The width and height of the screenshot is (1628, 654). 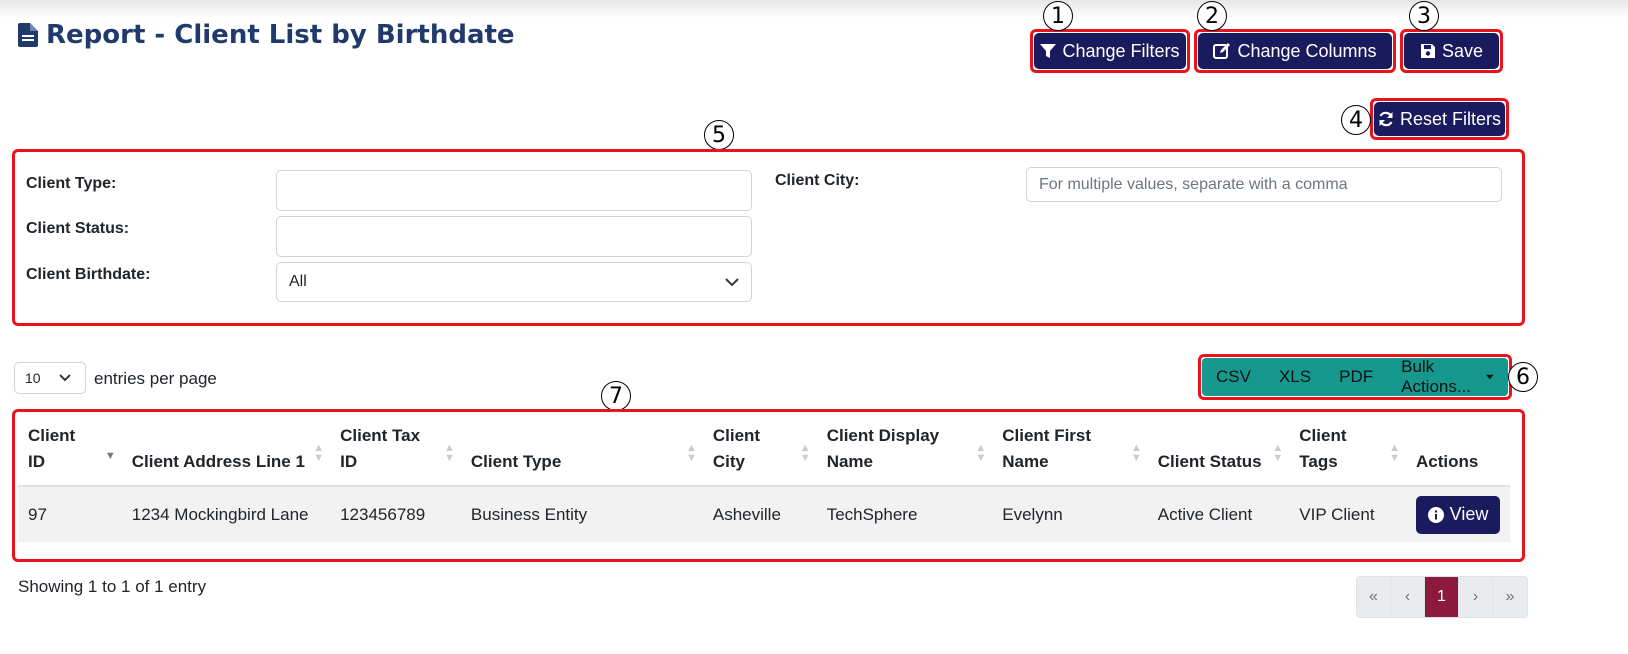 I want to click on cell-tax-id: 123456789, so click(x=395, y=514).